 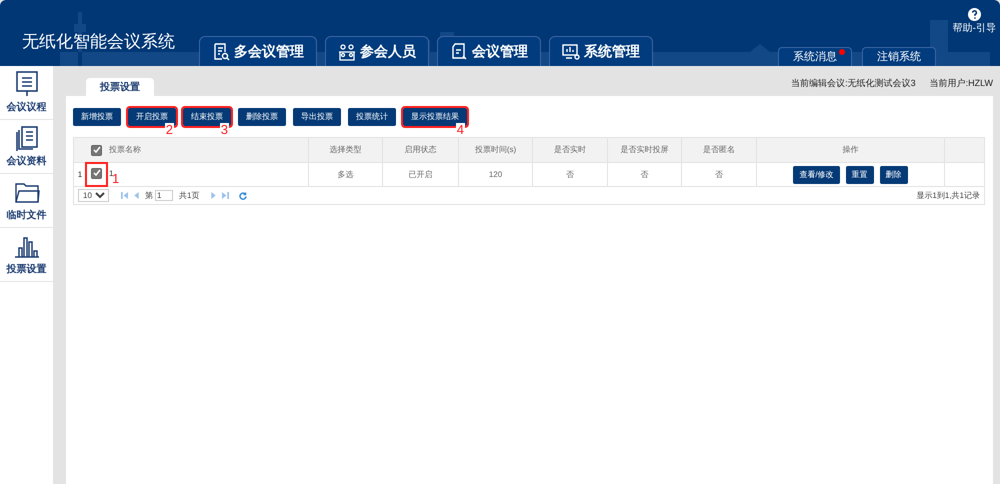 I want to click on sidebar-item: 临时文件, so click(x=26, y=201).